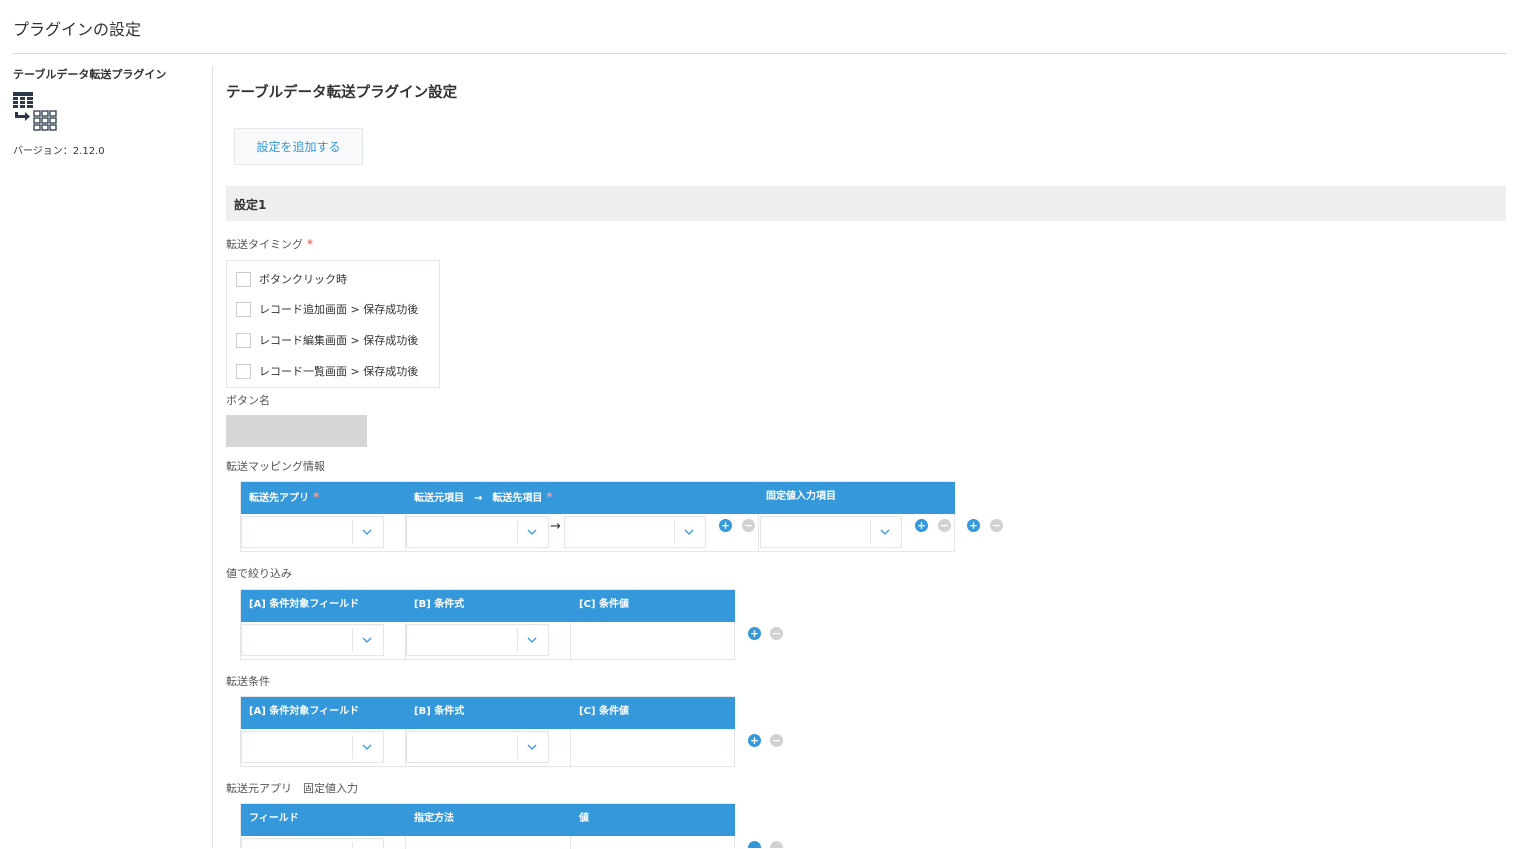 This screenshot has height=849, width=1522. What do you see at coordinates (866, 203) in the screenshot?
I see `section-header: 設定1` at bounding box center [866, 203].